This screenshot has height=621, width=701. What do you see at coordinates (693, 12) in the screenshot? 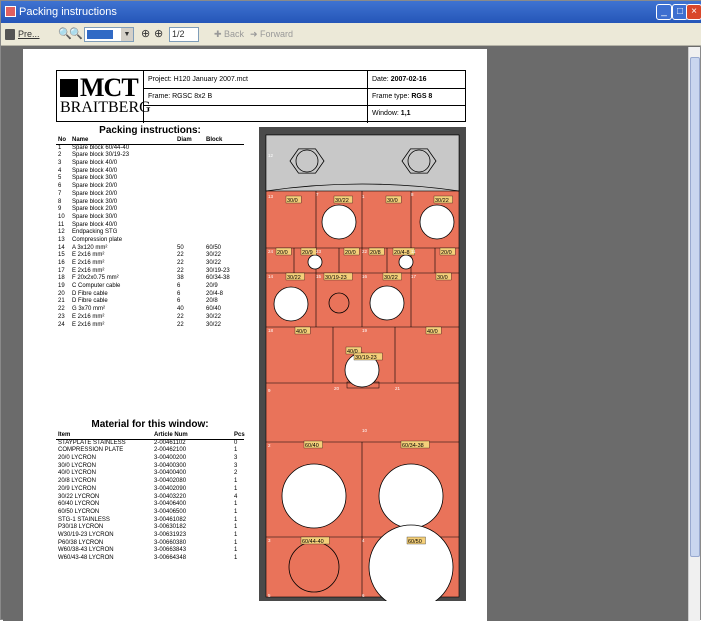
I see `close-button: ×` at bounding box center [693, 12].